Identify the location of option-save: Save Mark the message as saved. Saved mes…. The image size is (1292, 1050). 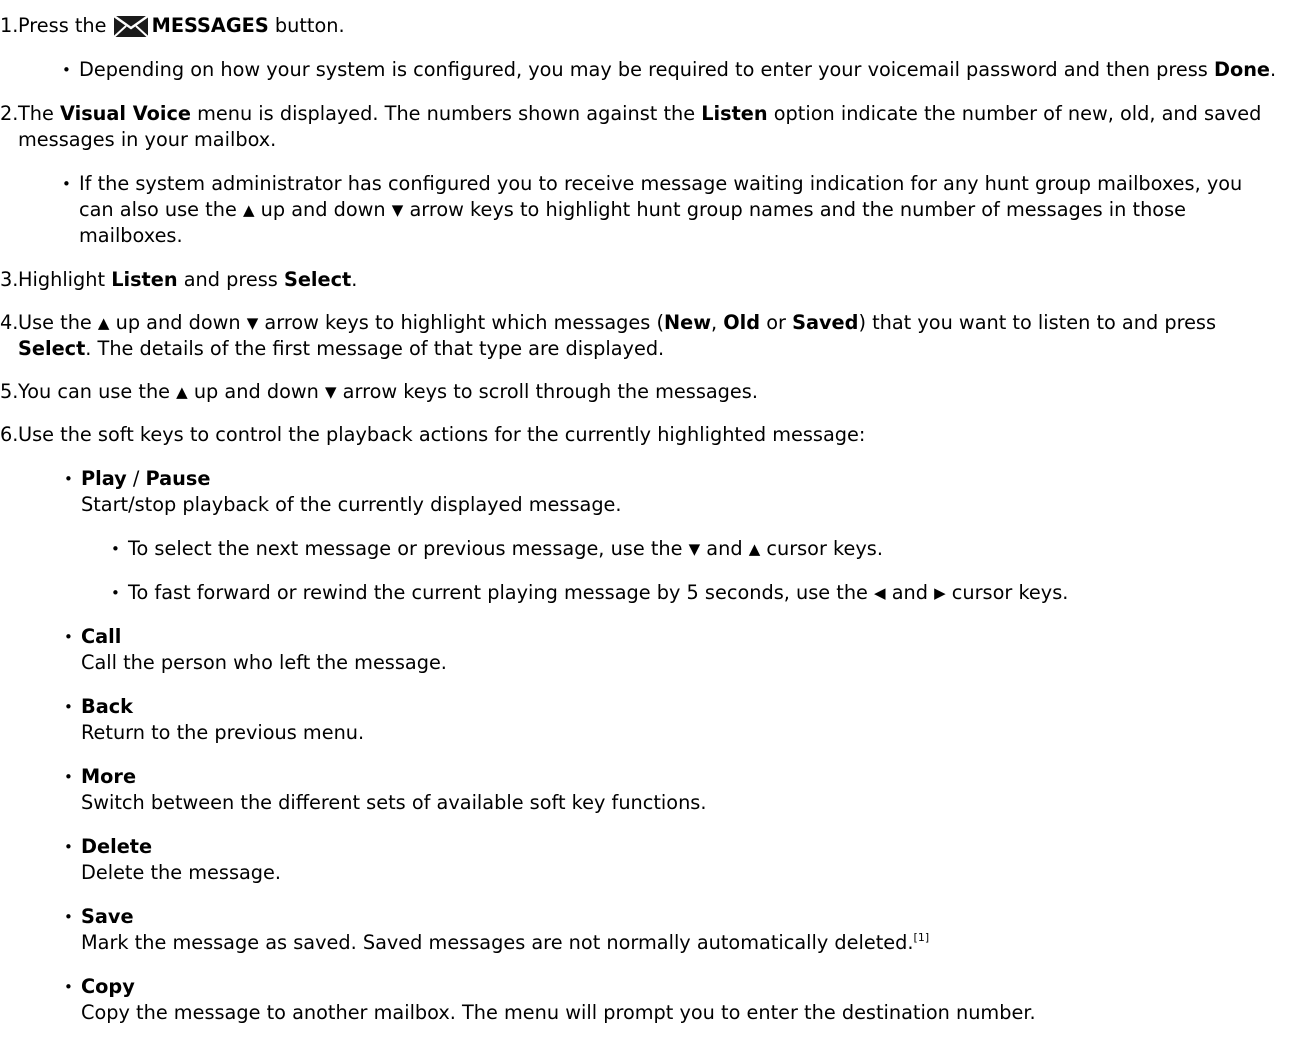
(678, 930).